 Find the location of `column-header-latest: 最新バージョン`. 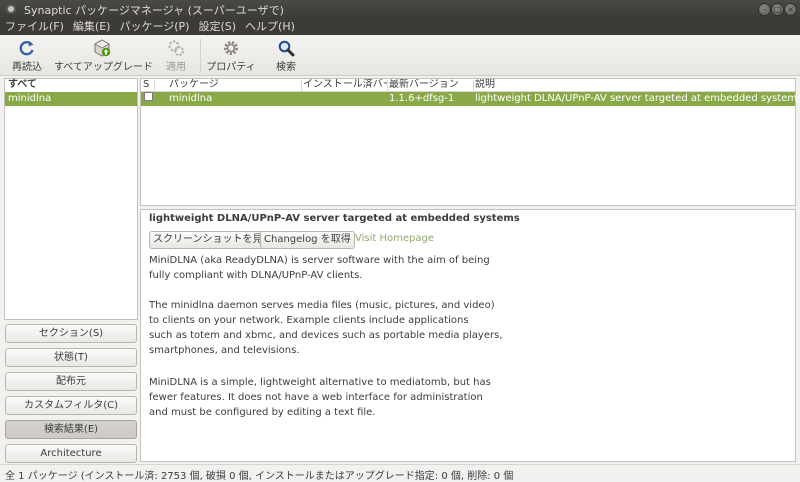

column-header-latest: 最新バージョン is located at coordinates (431, 85).